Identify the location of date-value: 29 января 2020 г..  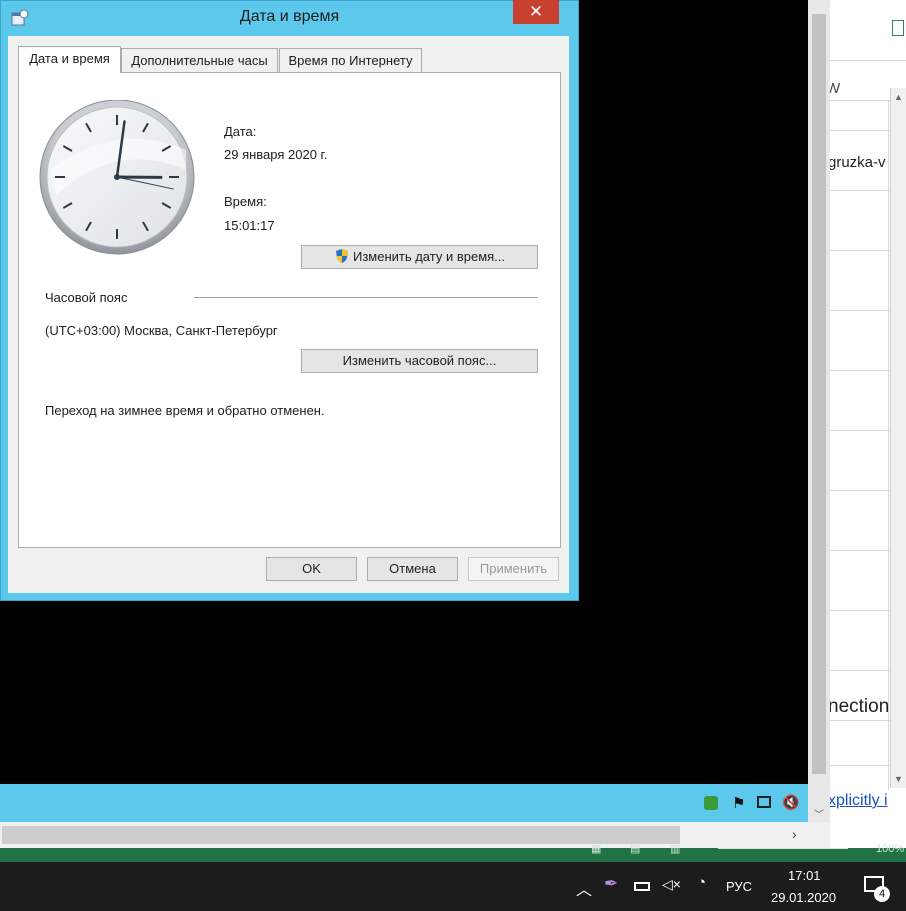
(276, 154).